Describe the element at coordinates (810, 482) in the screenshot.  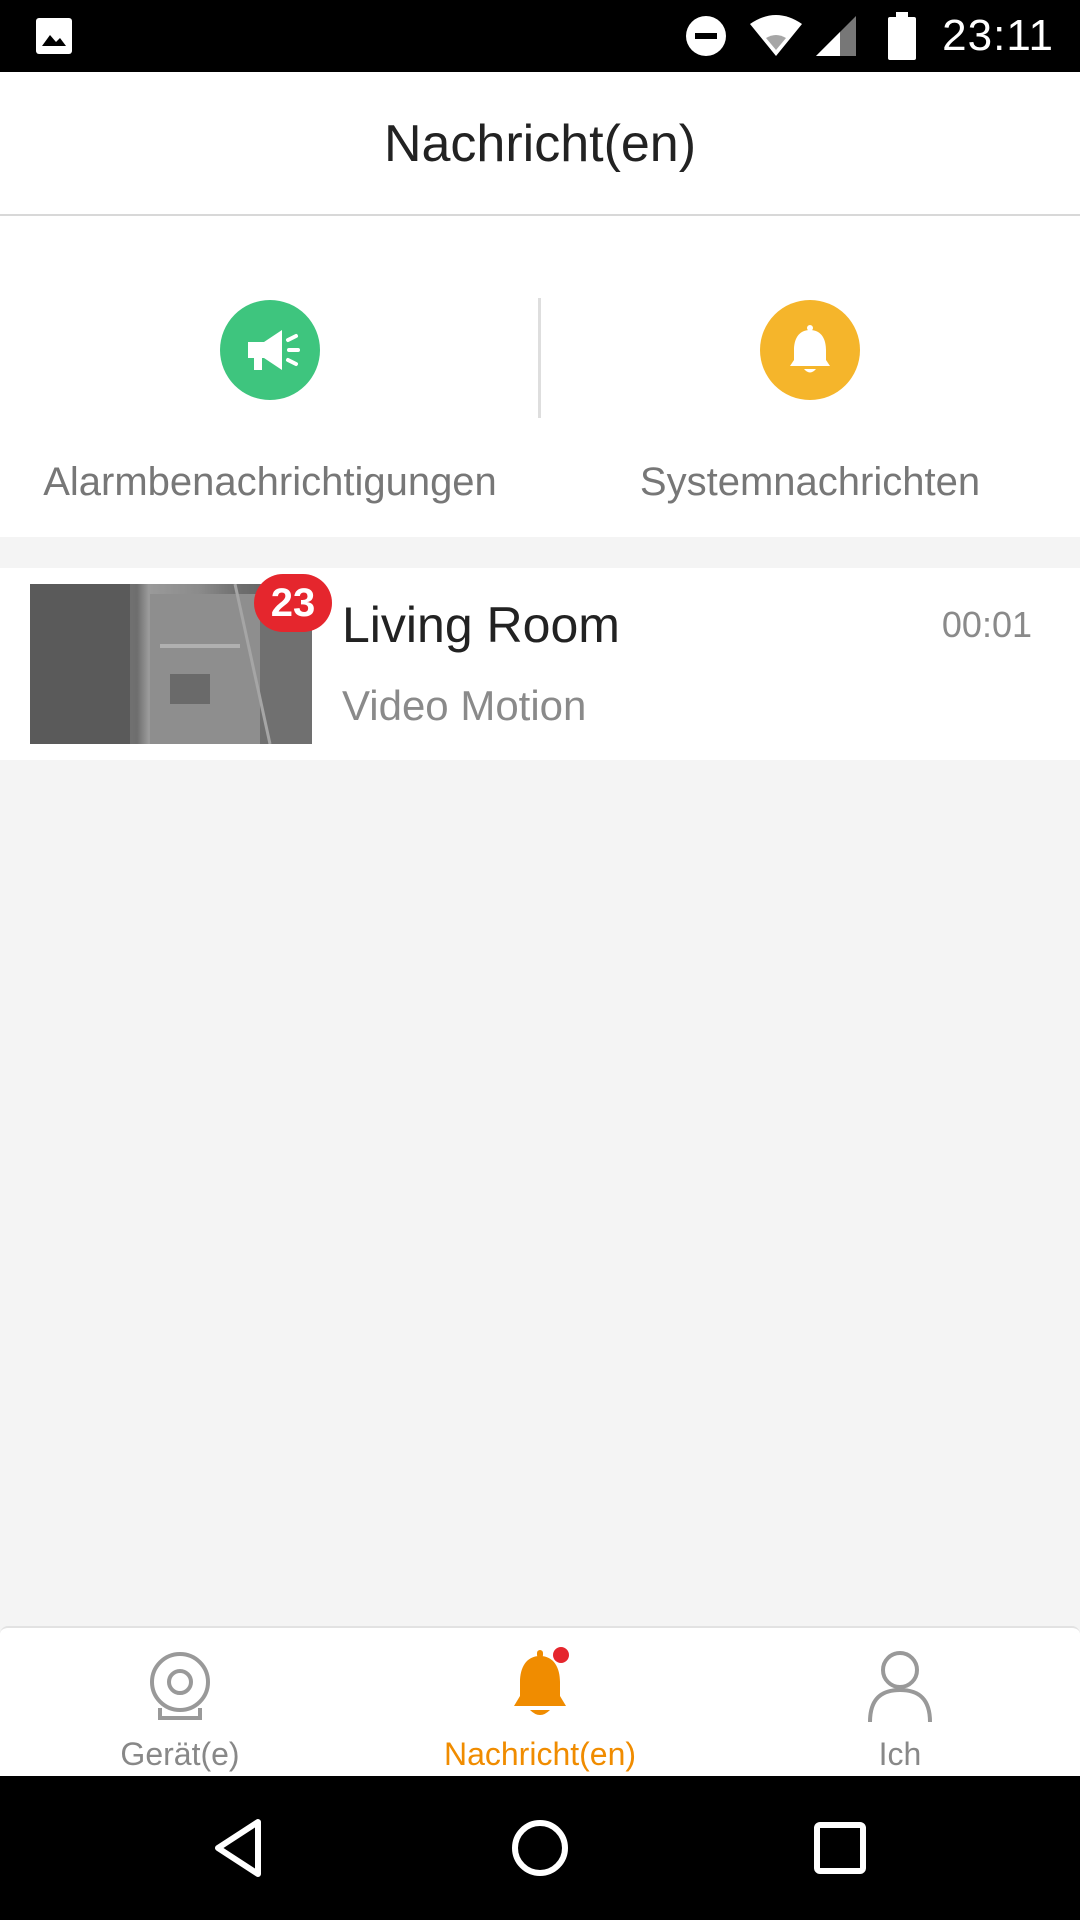
I see `category-label: Systemnachrichten` at that location.